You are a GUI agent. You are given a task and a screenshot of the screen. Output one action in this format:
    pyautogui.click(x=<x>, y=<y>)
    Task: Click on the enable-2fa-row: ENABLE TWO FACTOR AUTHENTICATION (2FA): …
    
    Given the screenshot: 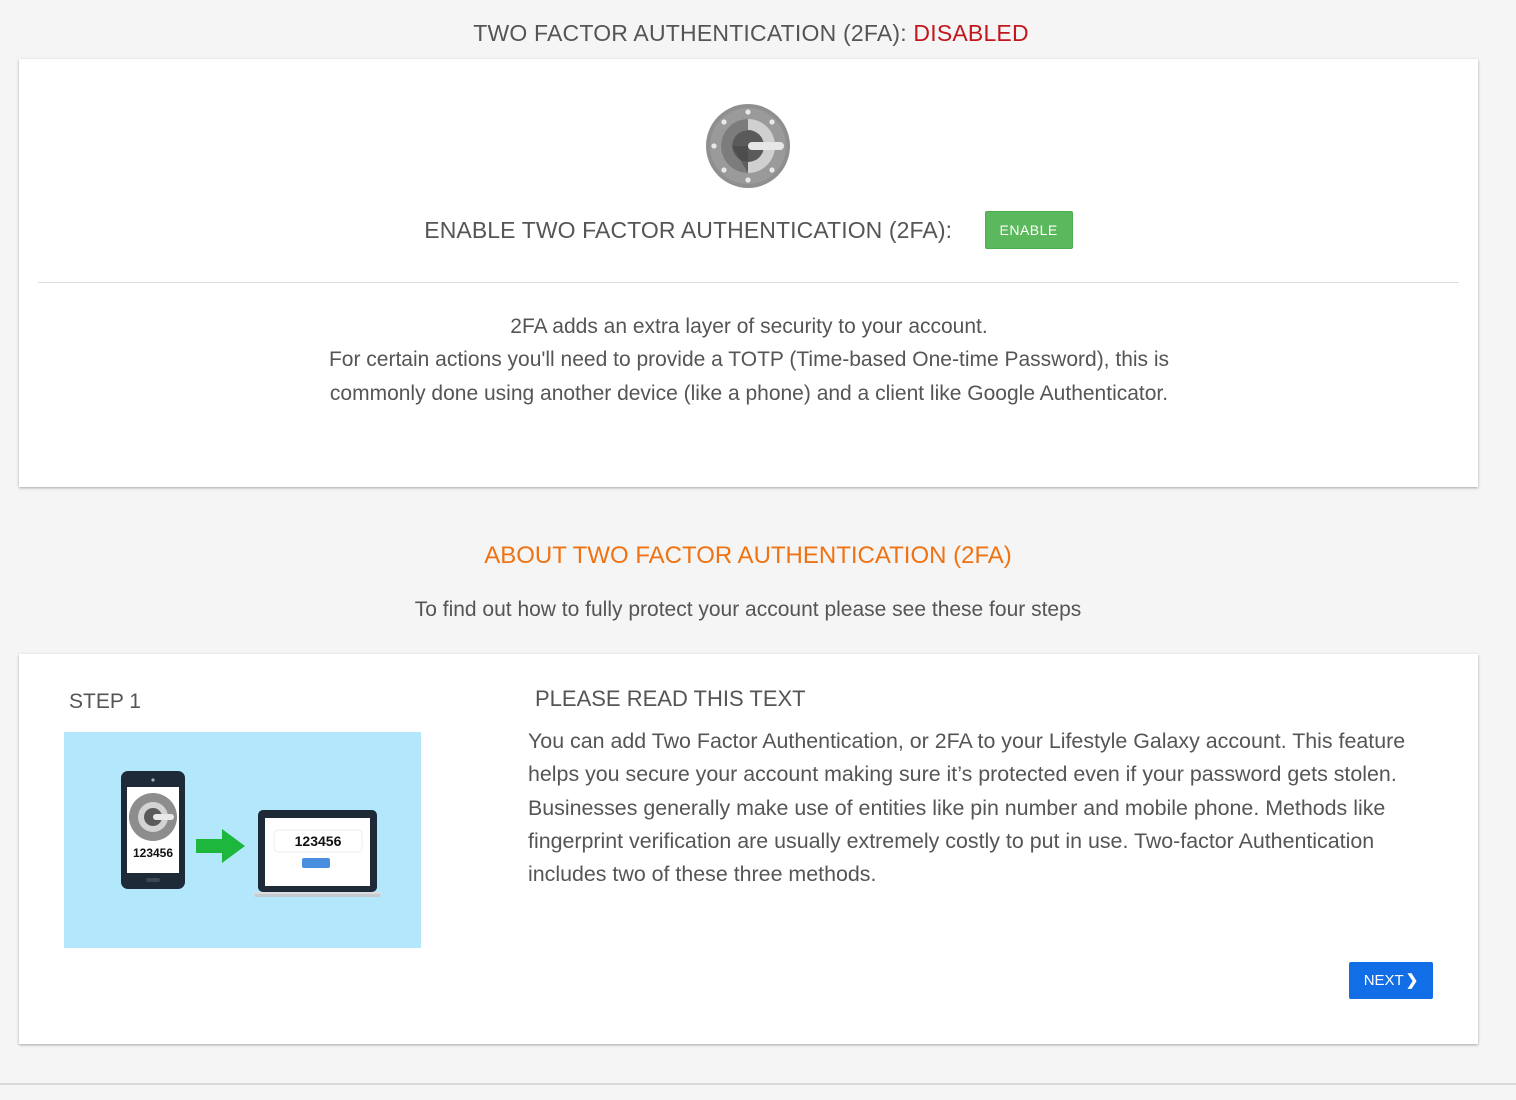 What is the action you would take?
    pyautogui.click(x=748, y=230)
    